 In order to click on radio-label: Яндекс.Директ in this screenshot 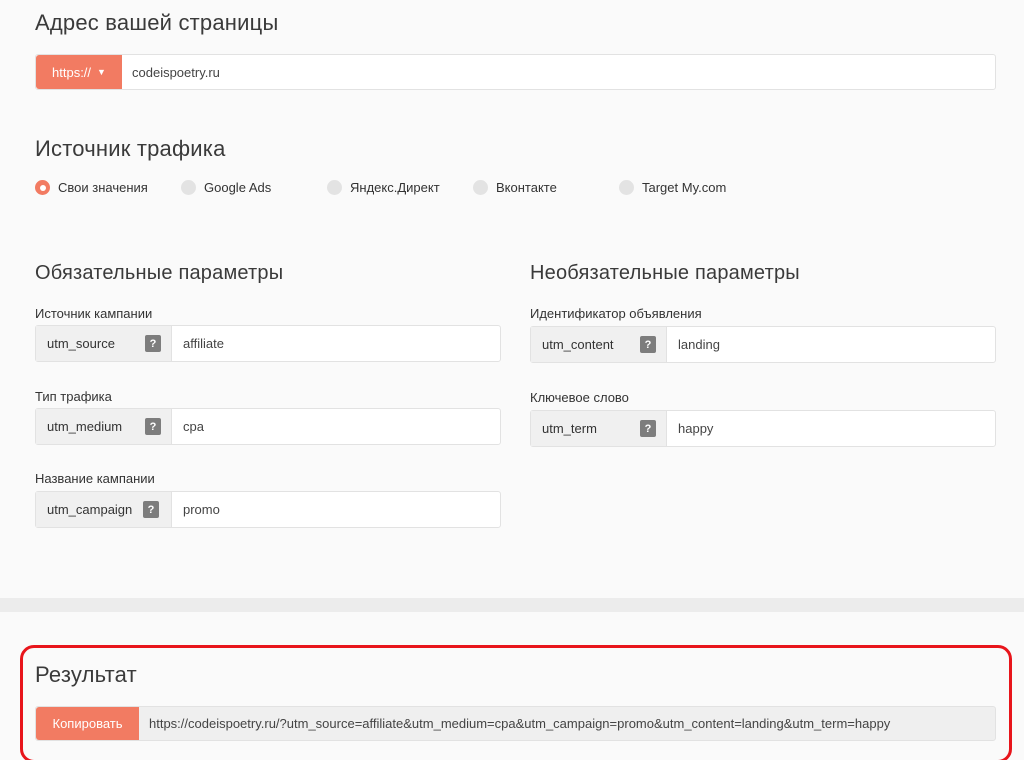, I will do `click(395, 187)`.